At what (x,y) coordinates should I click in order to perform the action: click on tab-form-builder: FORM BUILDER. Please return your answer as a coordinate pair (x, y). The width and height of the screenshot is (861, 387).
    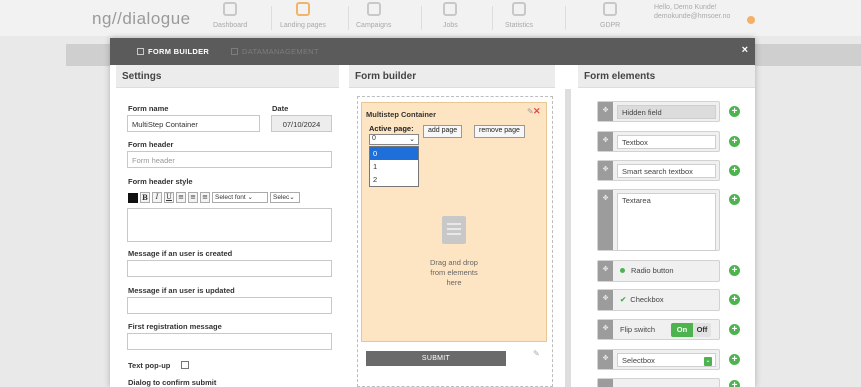
    Looking at the image, I should click on (173, 51).